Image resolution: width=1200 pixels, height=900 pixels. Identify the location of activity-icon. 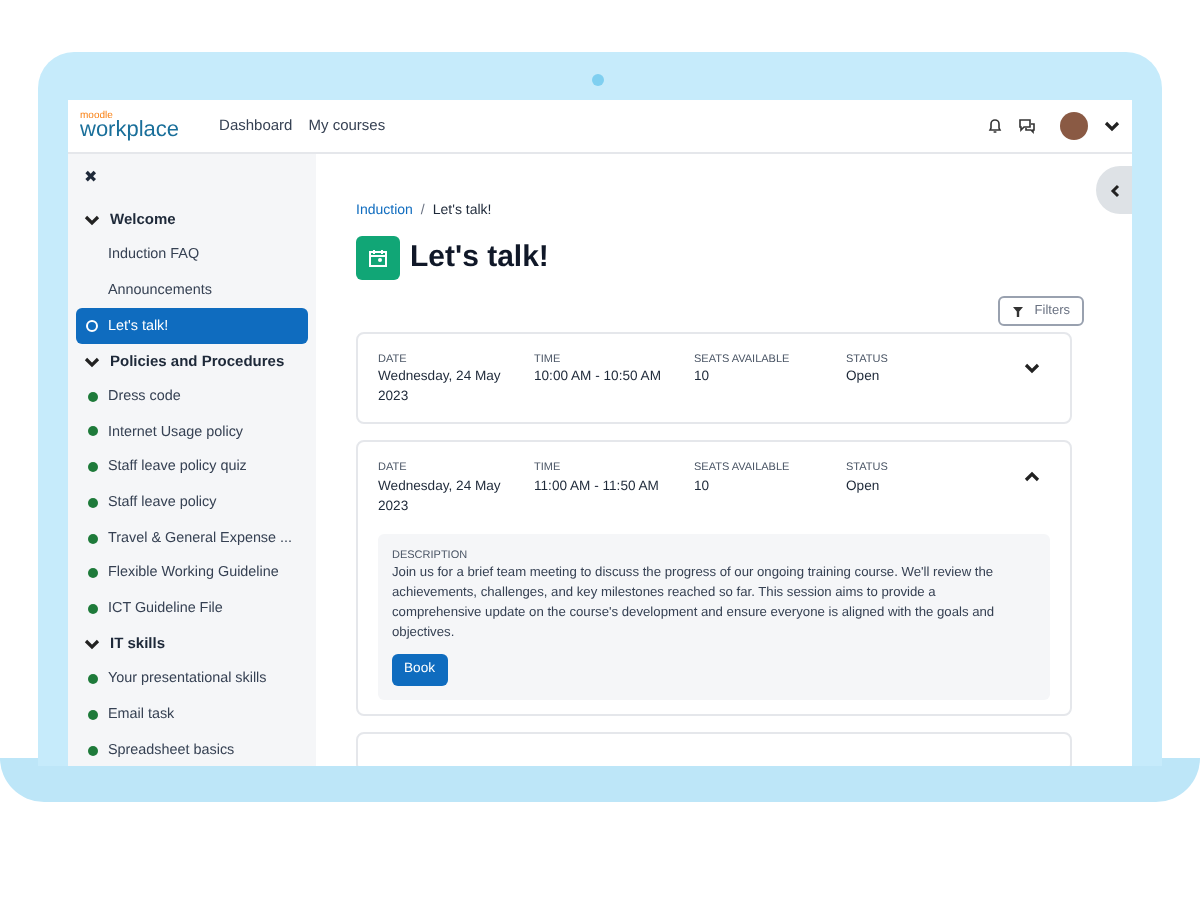
(378, 257).